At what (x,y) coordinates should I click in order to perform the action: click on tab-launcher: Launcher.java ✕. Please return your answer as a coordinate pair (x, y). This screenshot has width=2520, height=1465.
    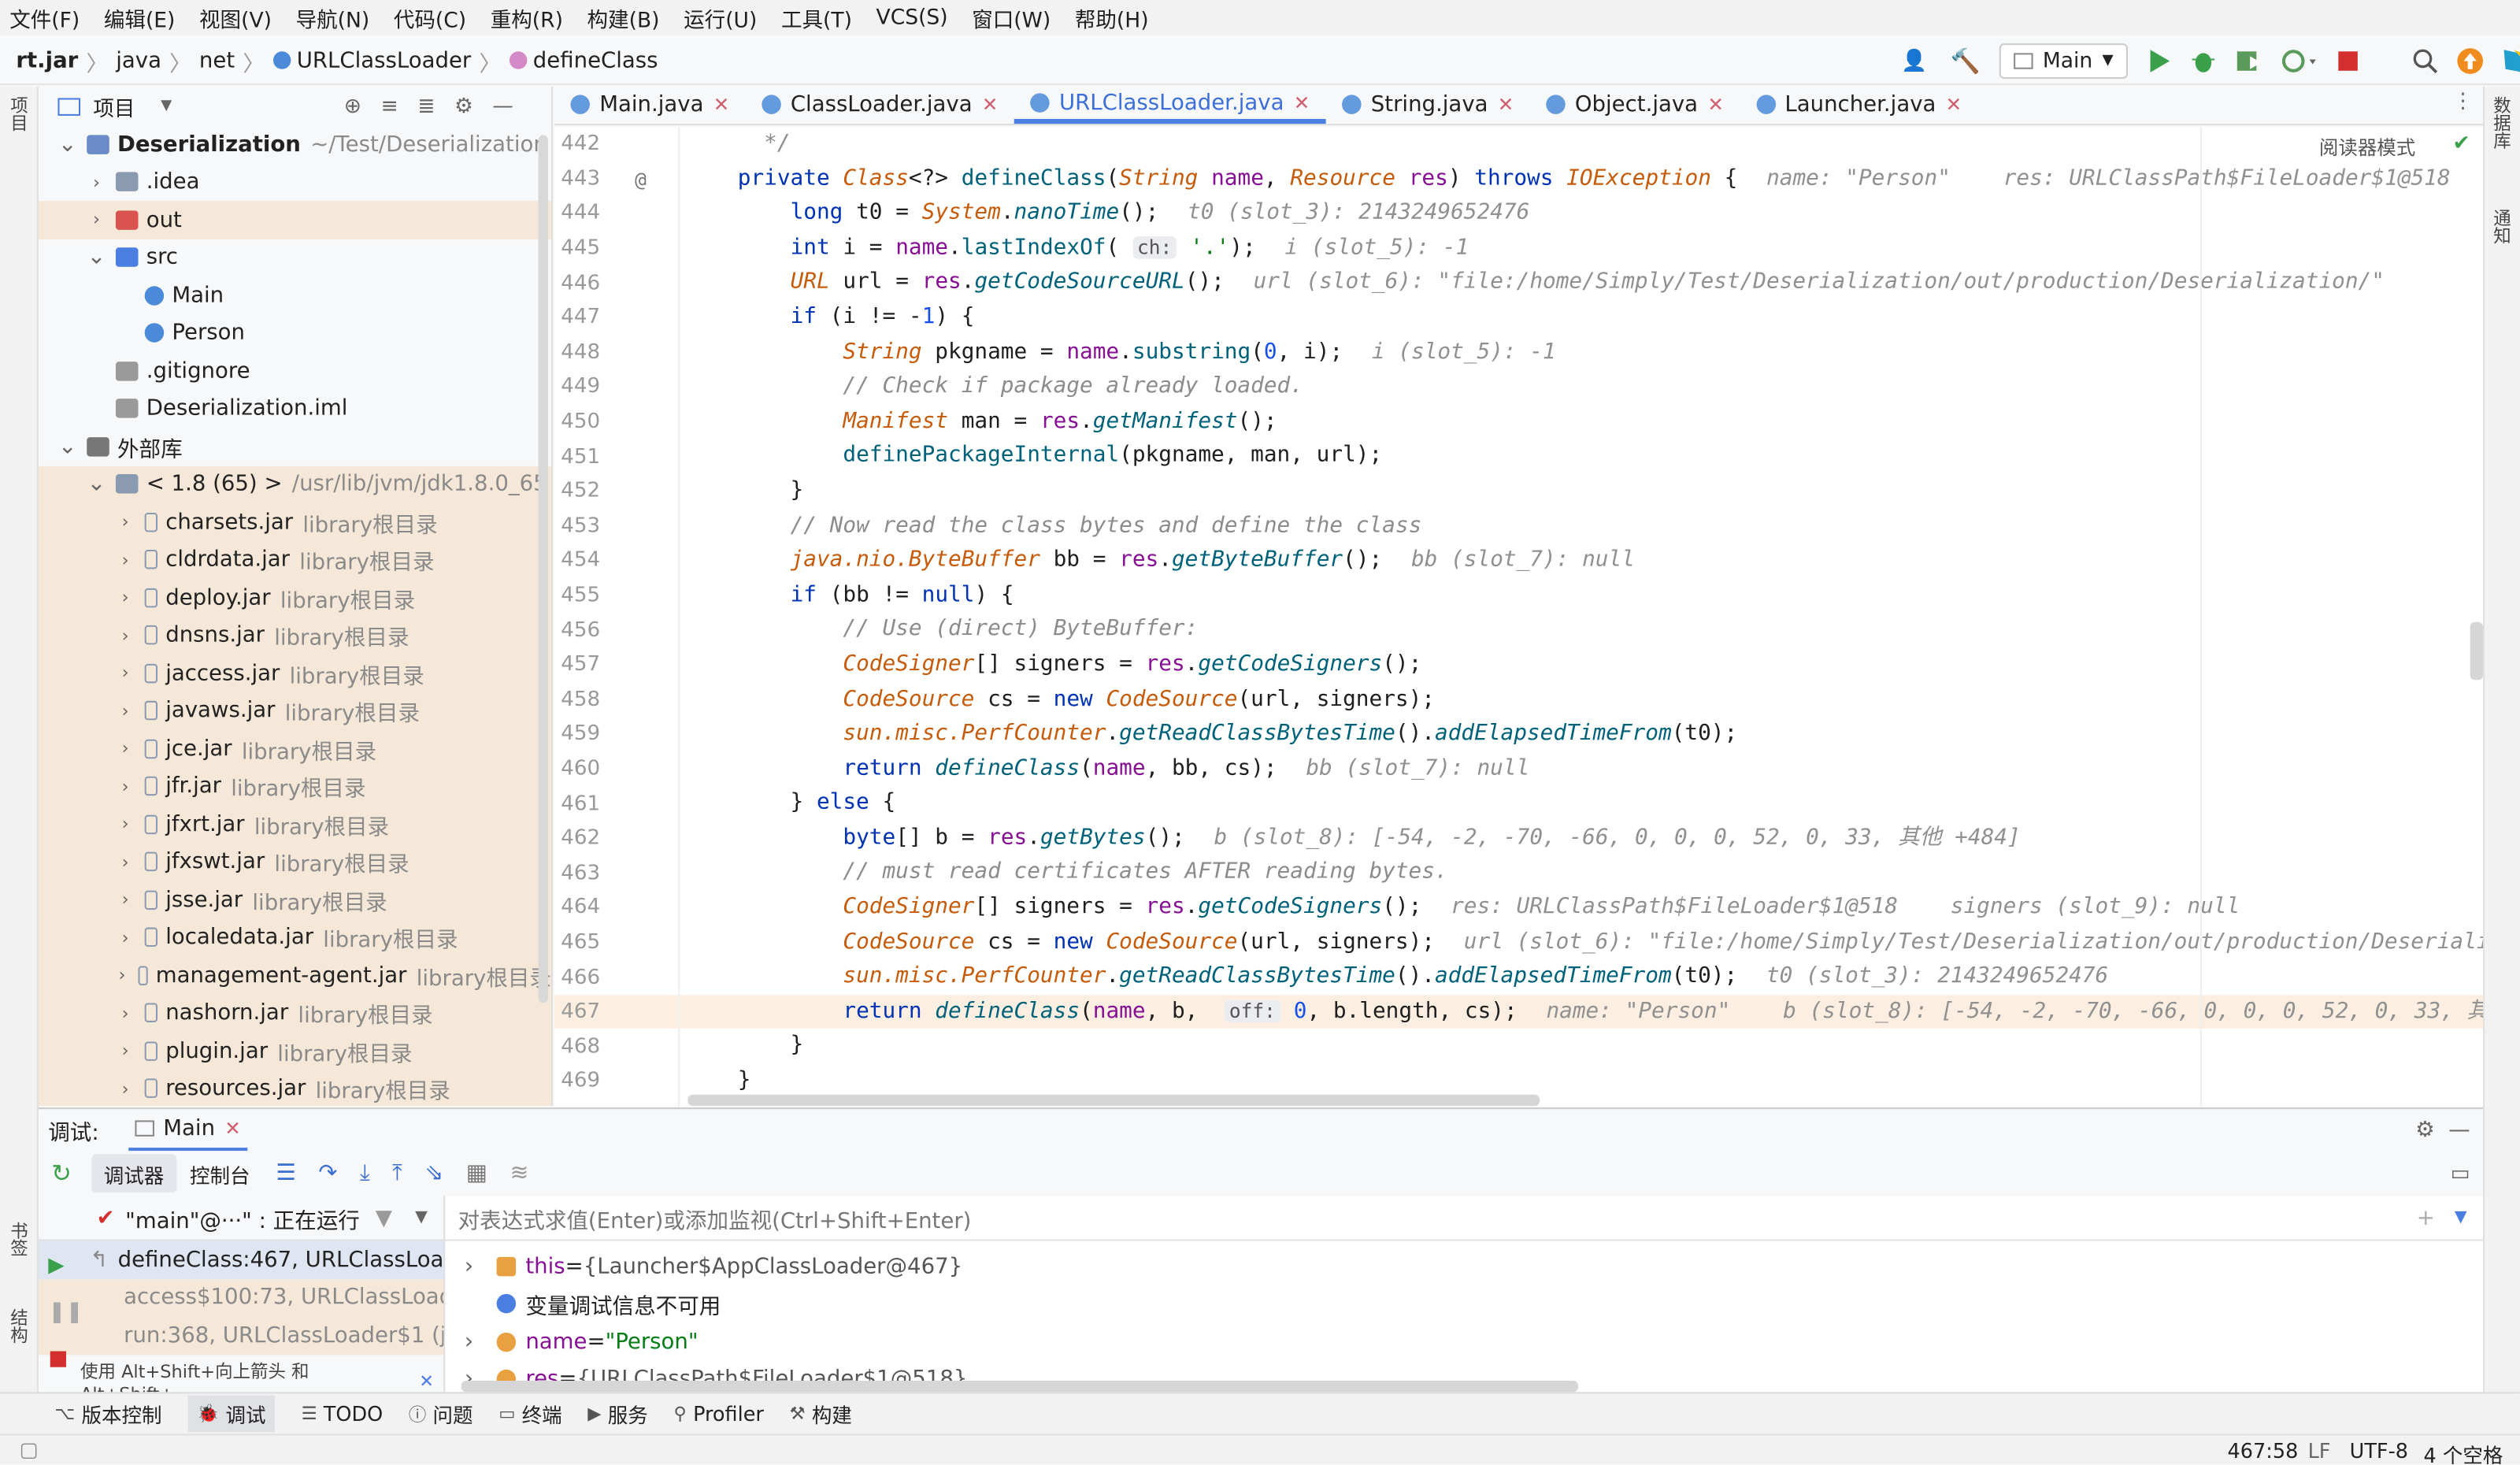
    Looking at the image, I should click on (1858, 105).